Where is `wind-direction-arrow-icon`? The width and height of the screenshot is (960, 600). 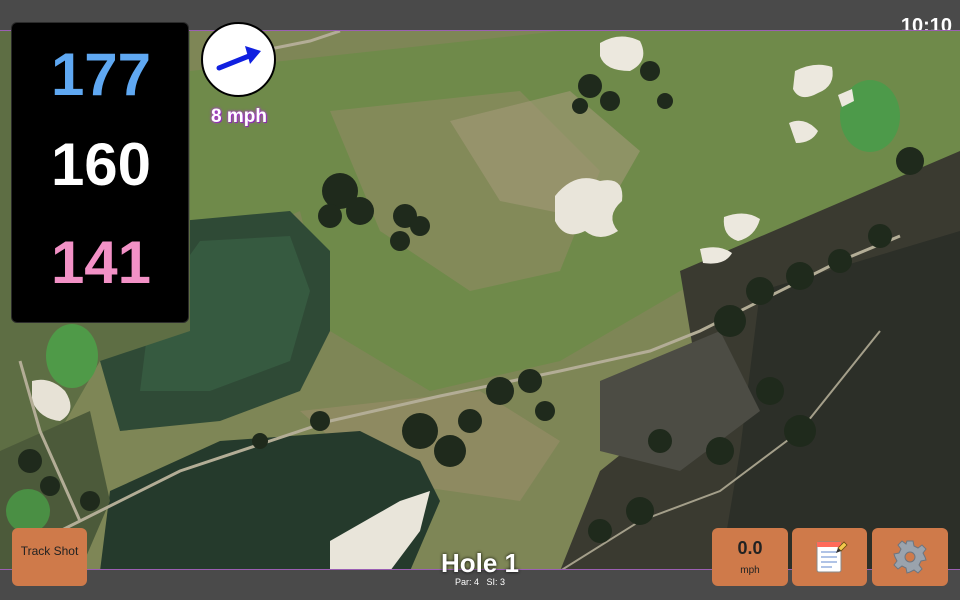 wind-direction-arrow-icon is located at coordinates (238, 58).